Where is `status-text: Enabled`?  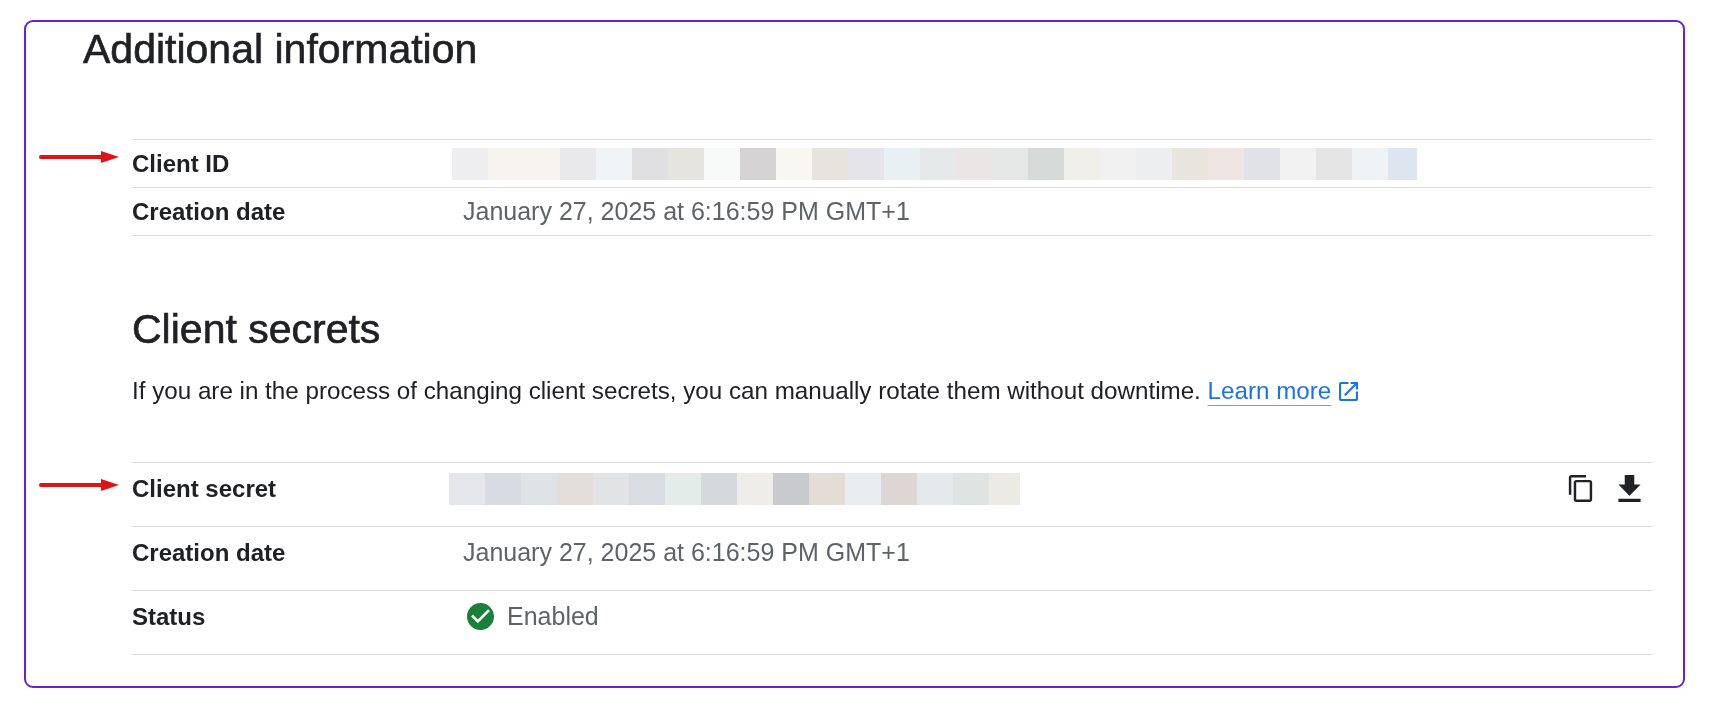 status-text: Enabled is located at coordinates (553, 616).